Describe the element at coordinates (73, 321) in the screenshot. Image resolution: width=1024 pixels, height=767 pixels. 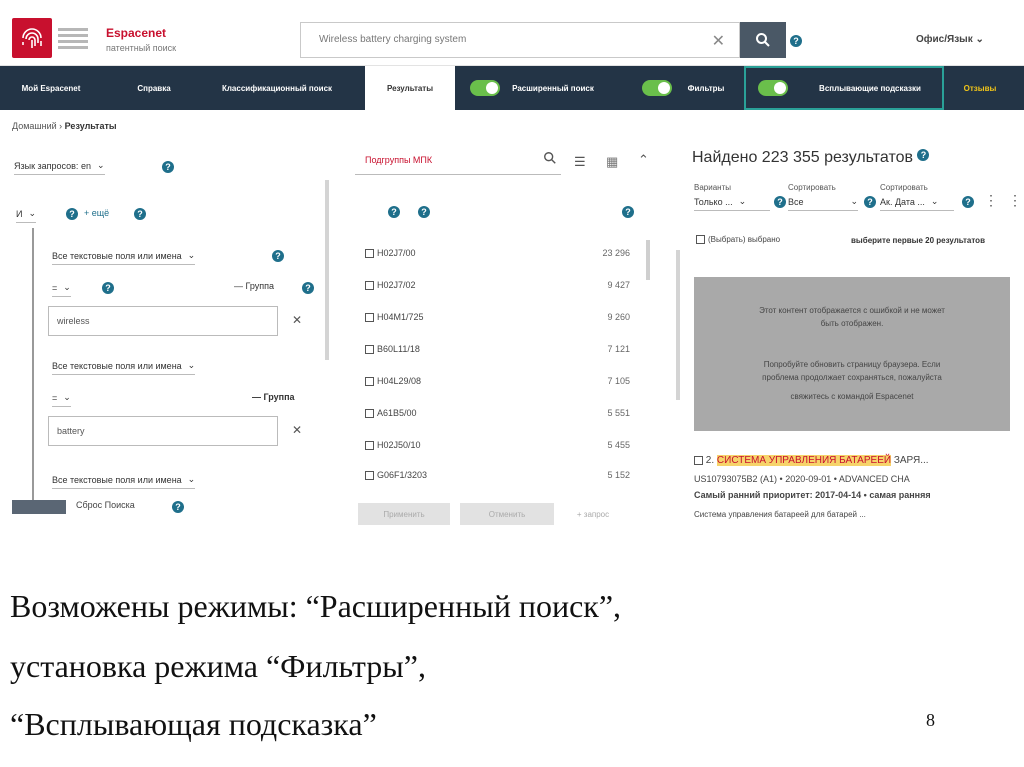
I see `query-field-value: wireless` at that location.